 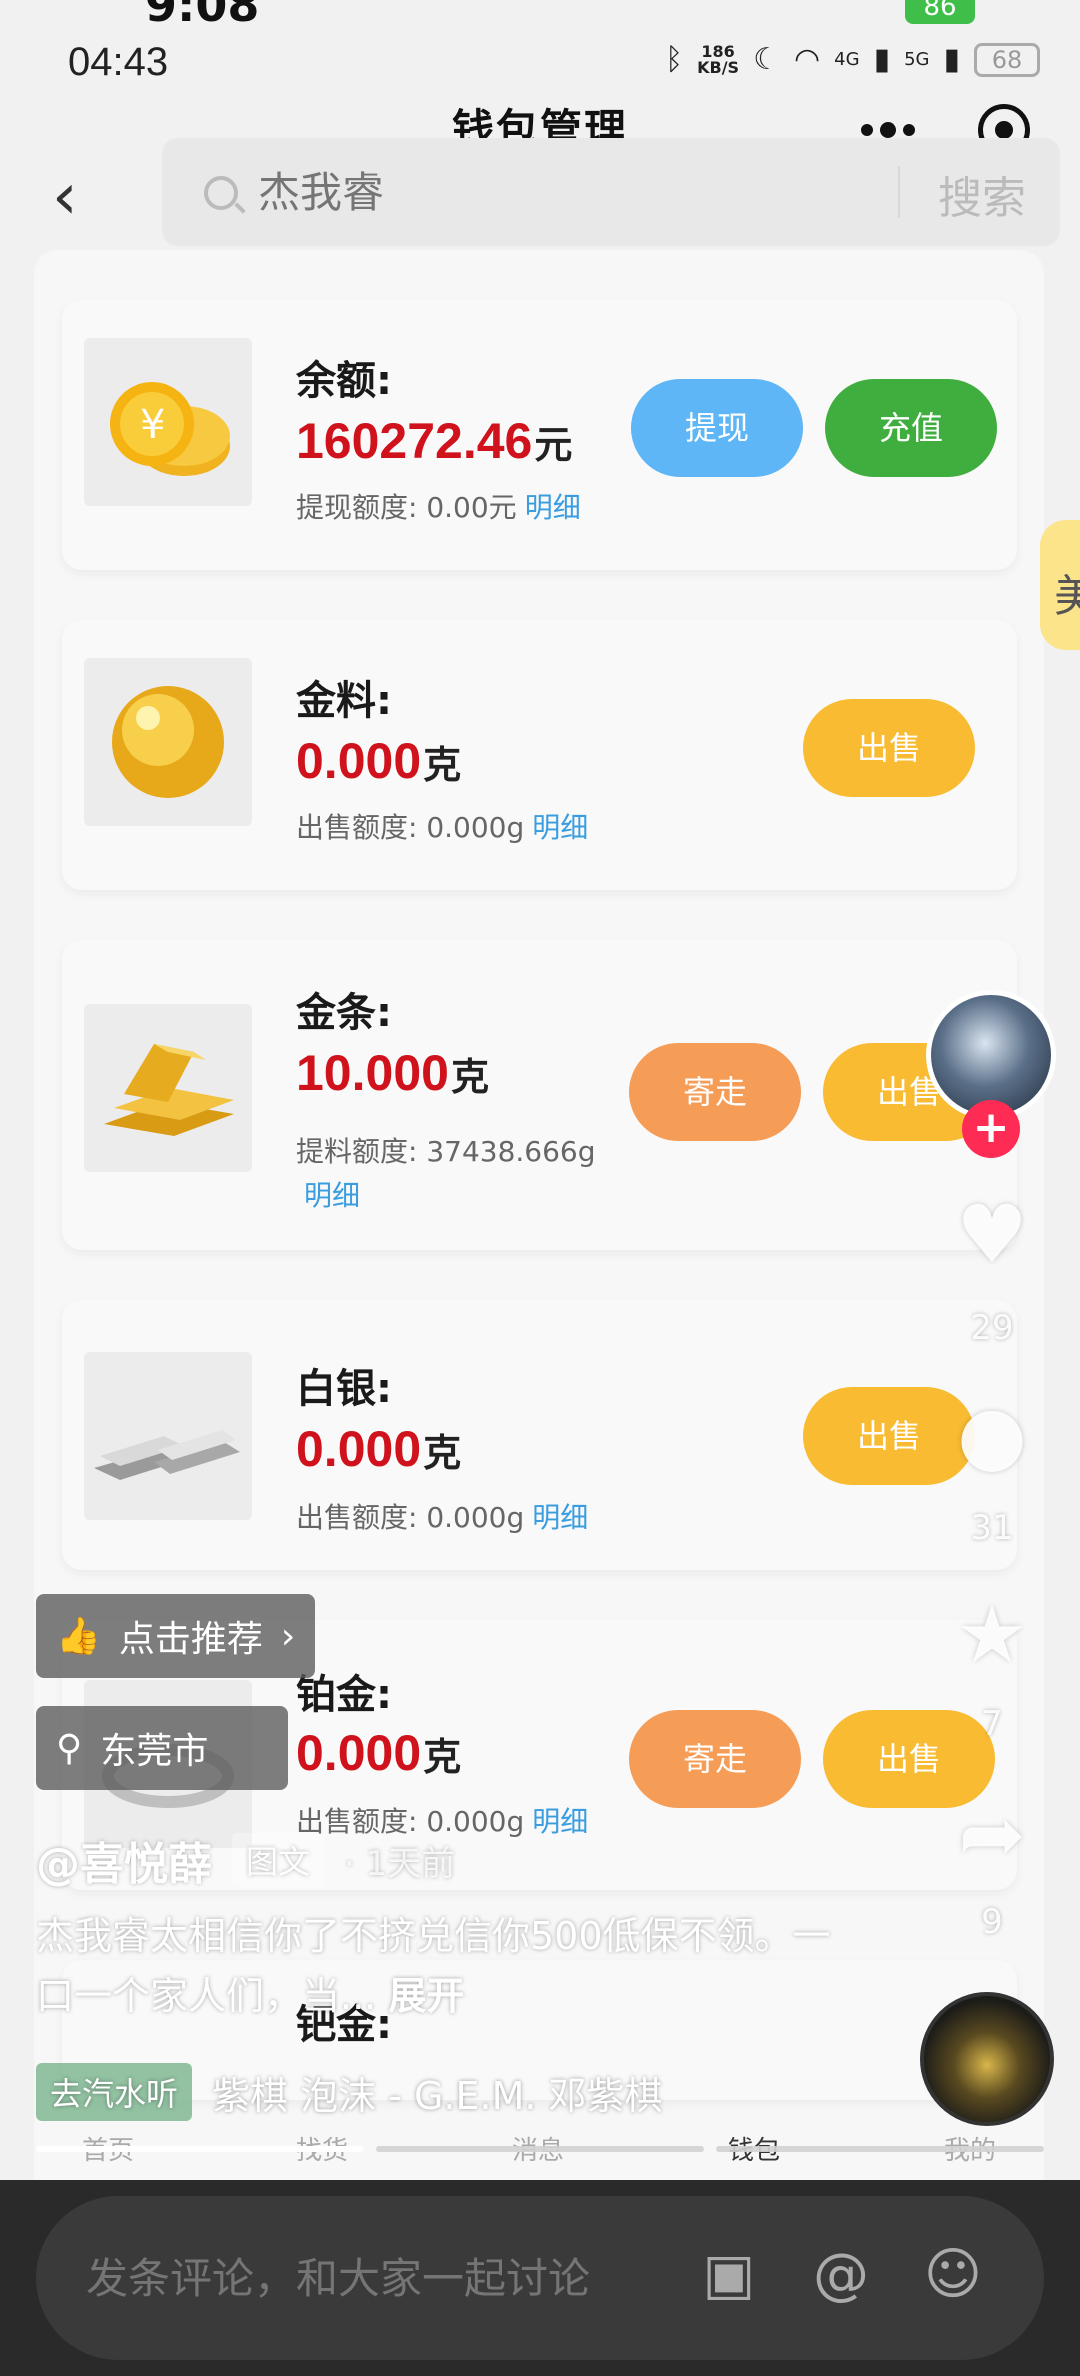 I want to click on coins-icon: ¥, so click(x=170, y=429).